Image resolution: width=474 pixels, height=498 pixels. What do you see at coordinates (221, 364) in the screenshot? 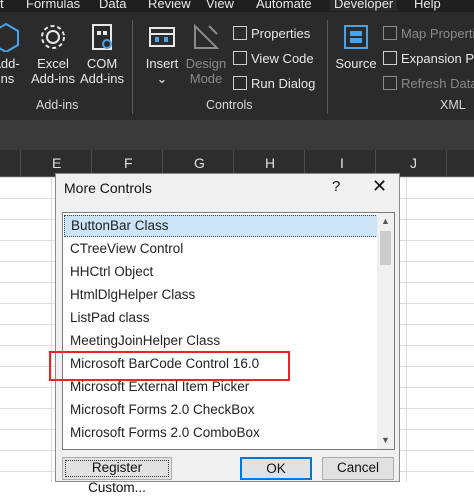
I see `list-item: Microsoft BarCode Control 16.0` at bounding box center [221, 364].